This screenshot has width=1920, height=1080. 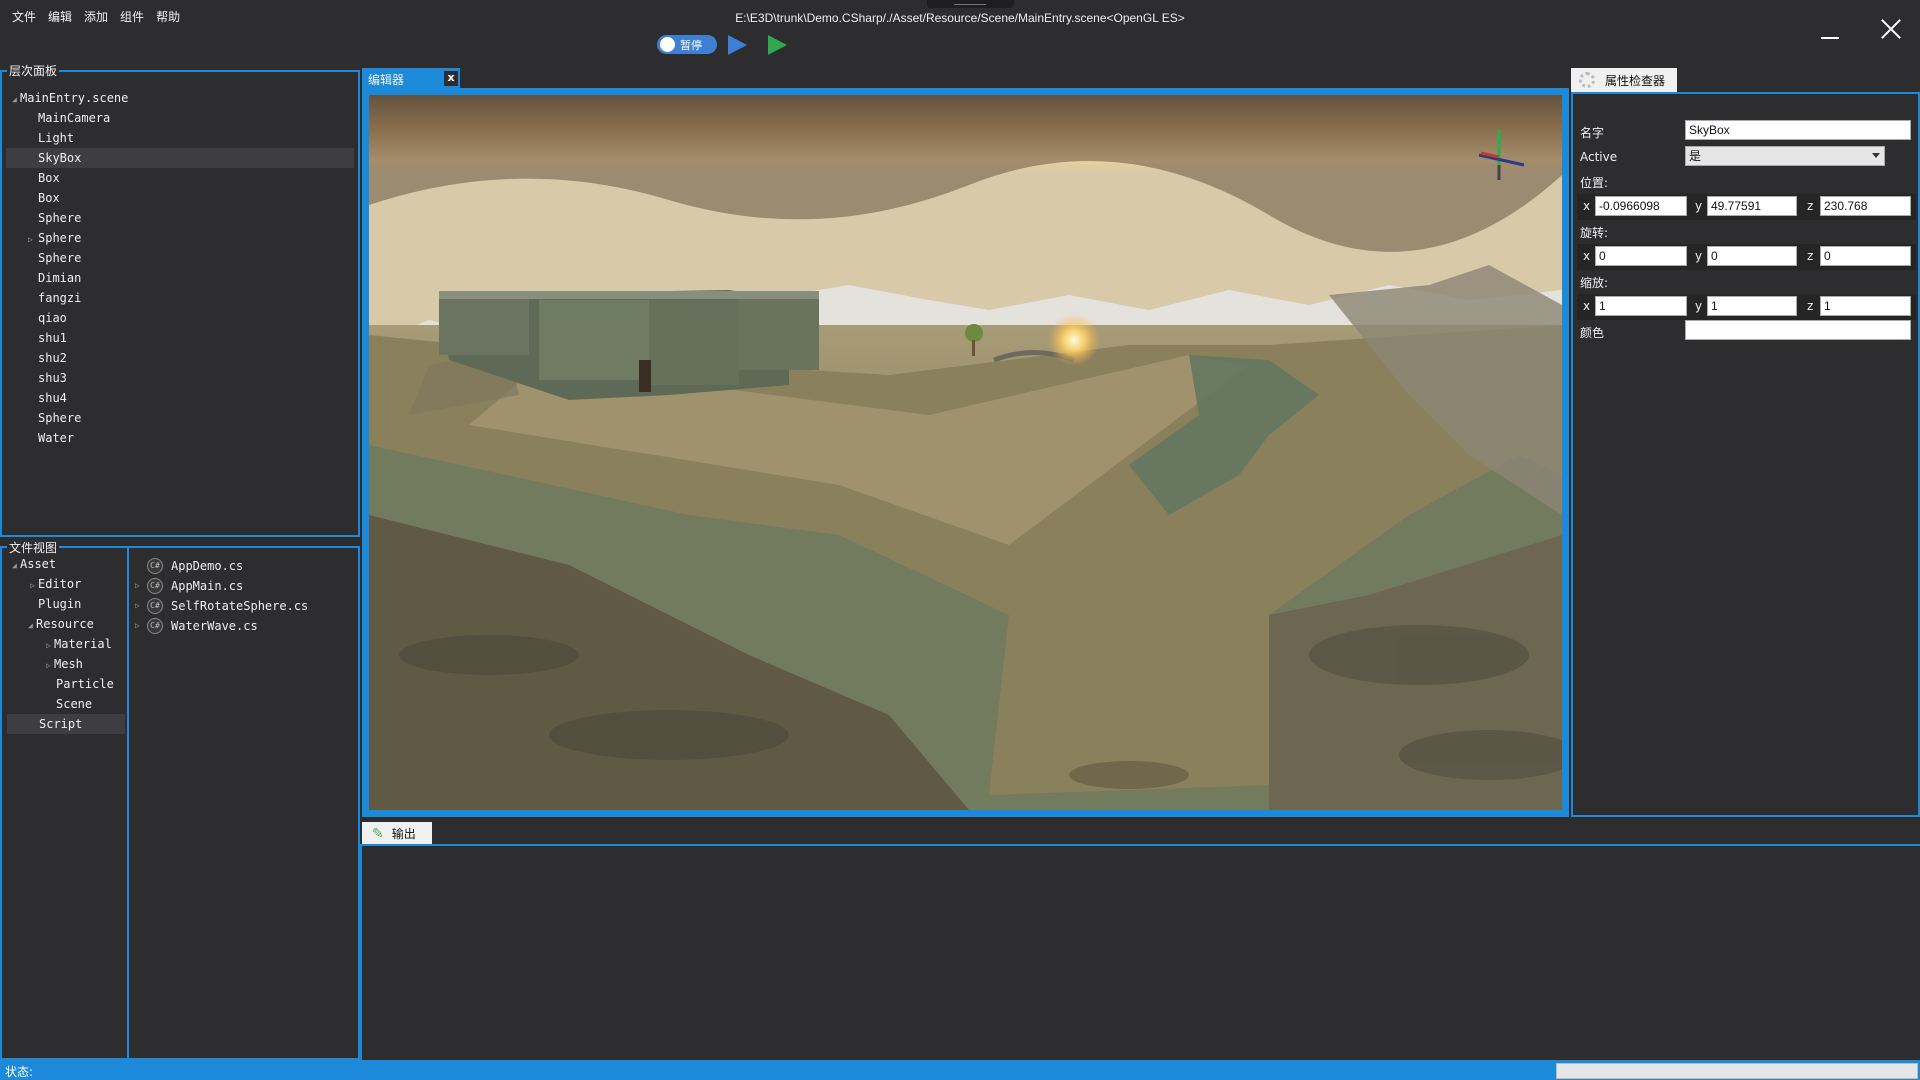 I want to click on color-field, so click(x=1798, y=330).